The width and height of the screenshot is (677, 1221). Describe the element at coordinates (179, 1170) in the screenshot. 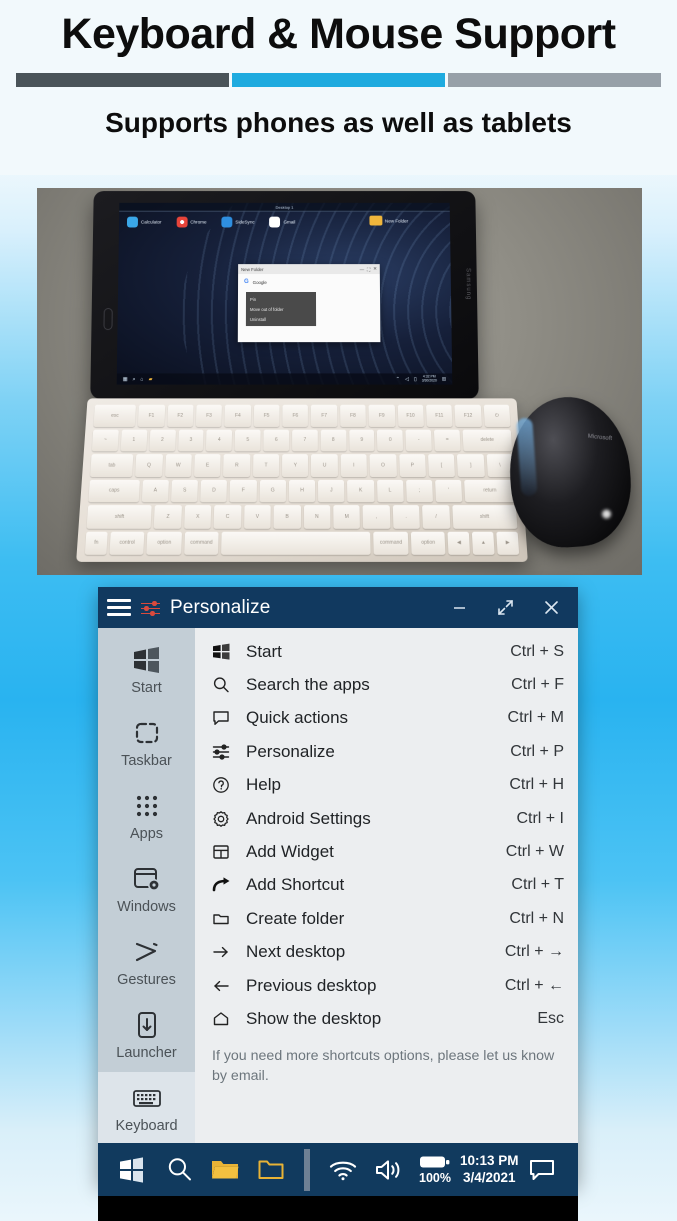

I see `search-button` at that location.